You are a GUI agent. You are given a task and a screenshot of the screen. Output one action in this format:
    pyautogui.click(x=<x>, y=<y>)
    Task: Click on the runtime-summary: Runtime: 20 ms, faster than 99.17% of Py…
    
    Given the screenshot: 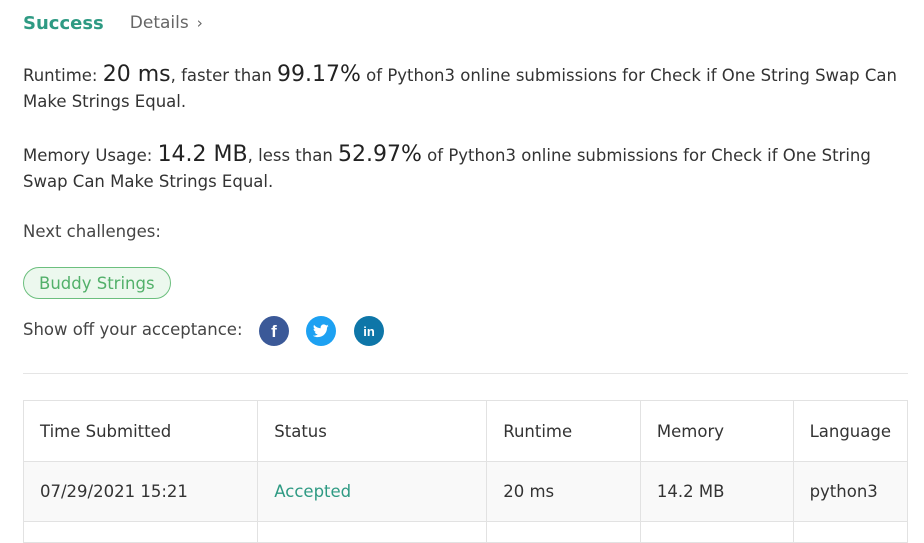 What is the action you would take?
    pyautogui.click(x=465, y=88)
    